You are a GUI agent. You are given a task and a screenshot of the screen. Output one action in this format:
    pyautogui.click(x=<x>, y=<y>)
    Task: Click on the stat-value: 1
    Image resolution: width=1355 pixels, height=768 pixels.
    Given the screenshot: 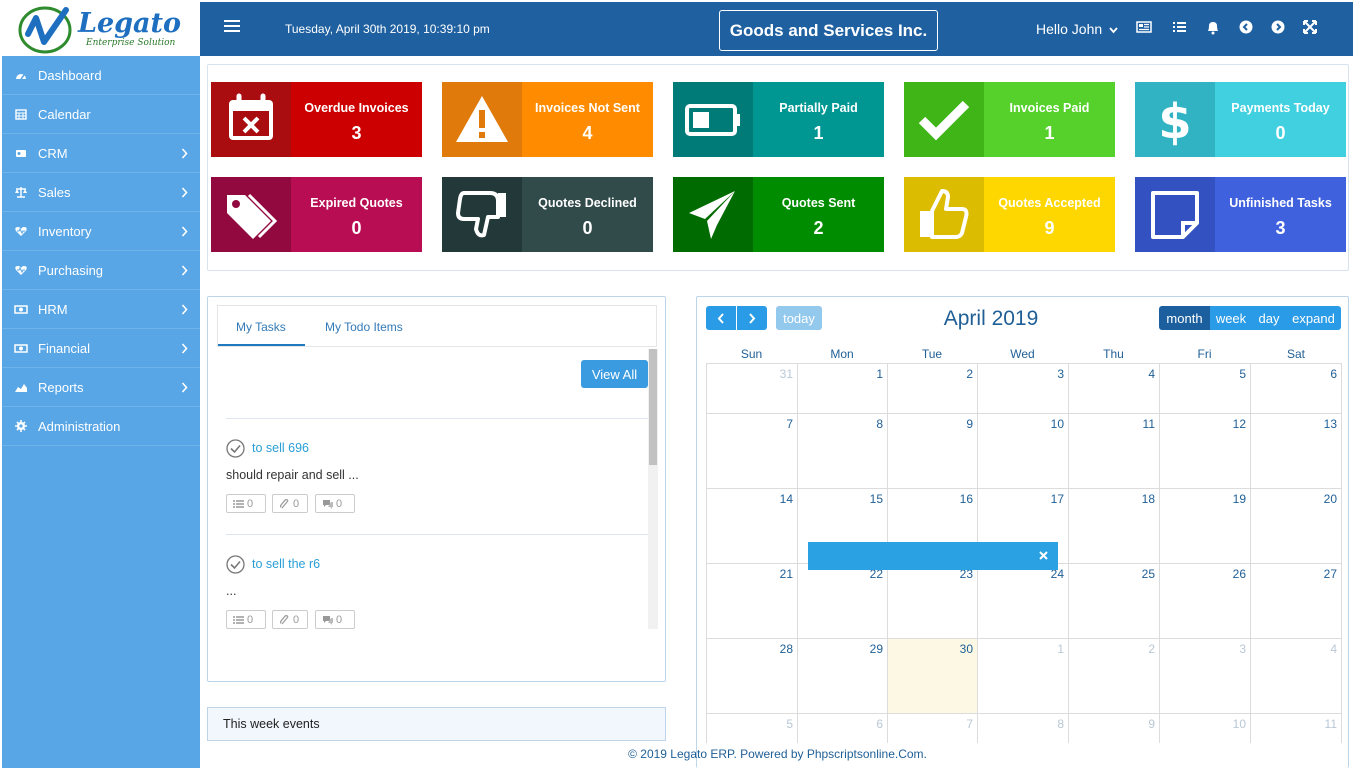 What is the action you would take?
    pyautogui.click(x=818, y=133)
    